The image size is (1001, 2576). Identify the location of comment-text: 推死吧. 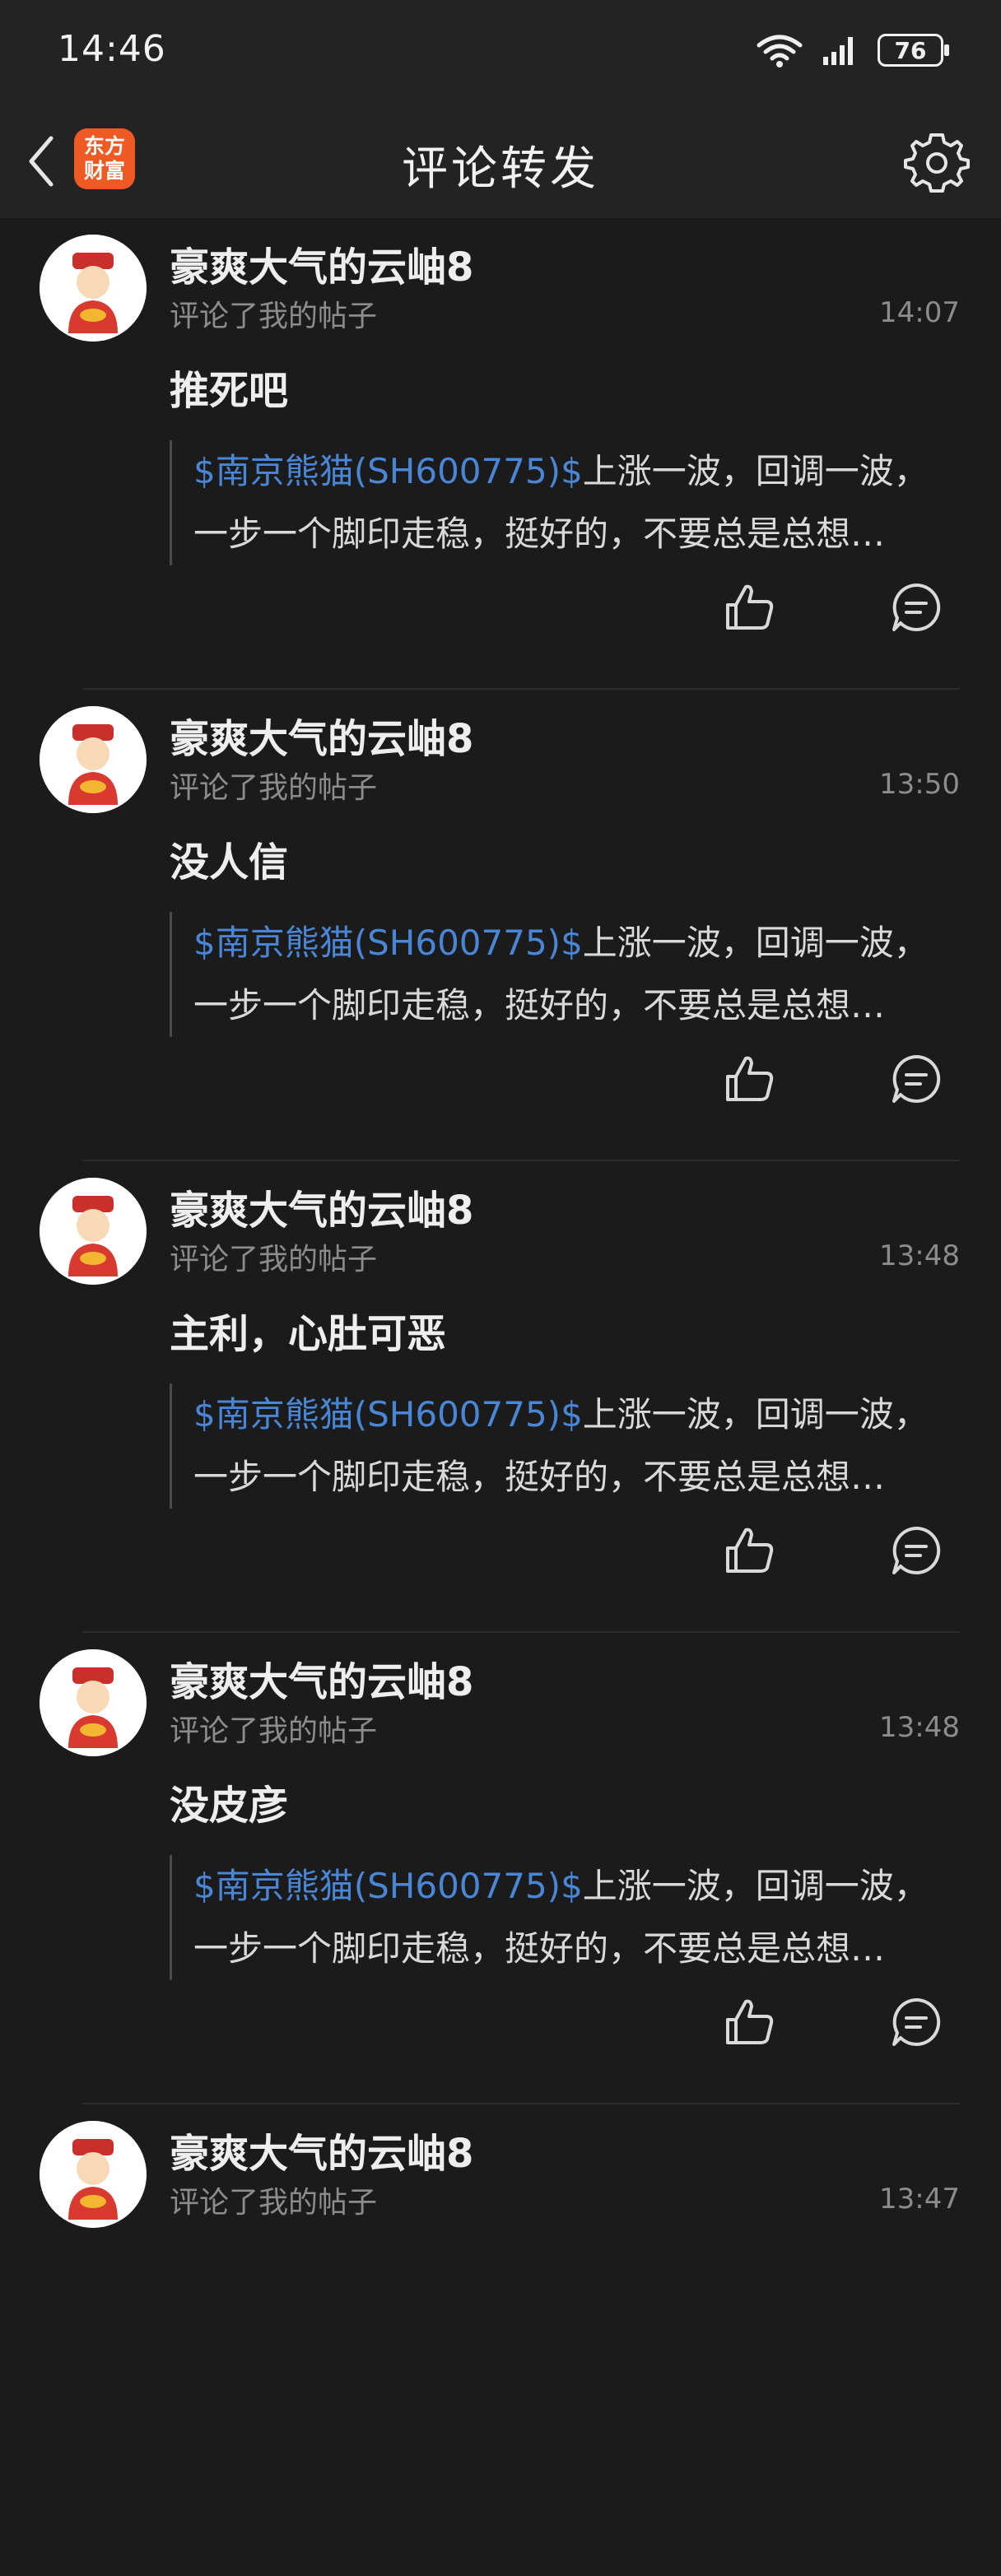
(229, 391).